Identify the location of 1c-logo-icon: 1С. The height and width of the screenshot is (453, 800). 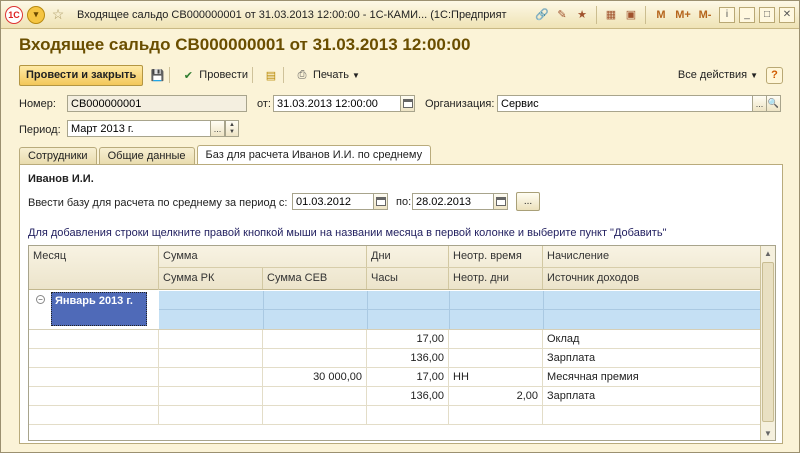
(14, 14).